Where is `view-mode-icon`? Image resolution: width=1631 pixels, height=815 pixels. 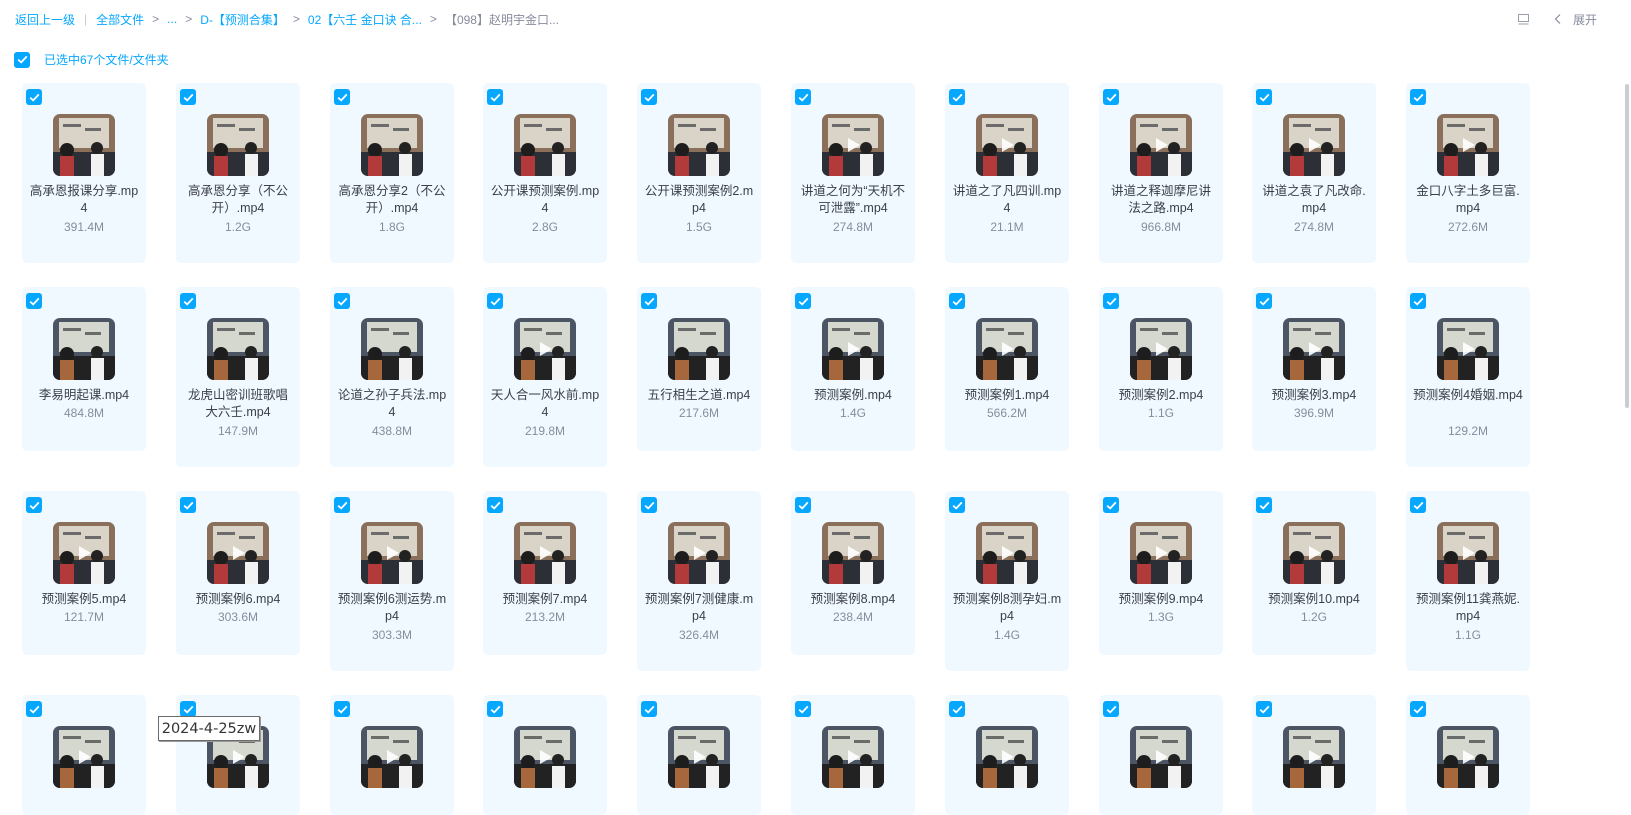
view-mode-icon is located at coordinates (1524, 19).